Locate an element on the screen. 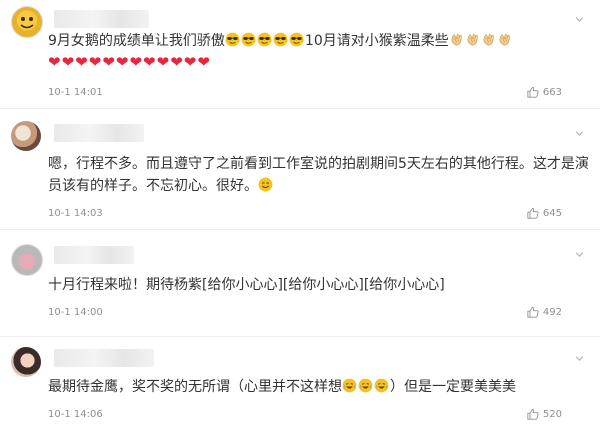 This screenshot has width=600, height=430. like-count: 520 is located at coordinates (552, 414).